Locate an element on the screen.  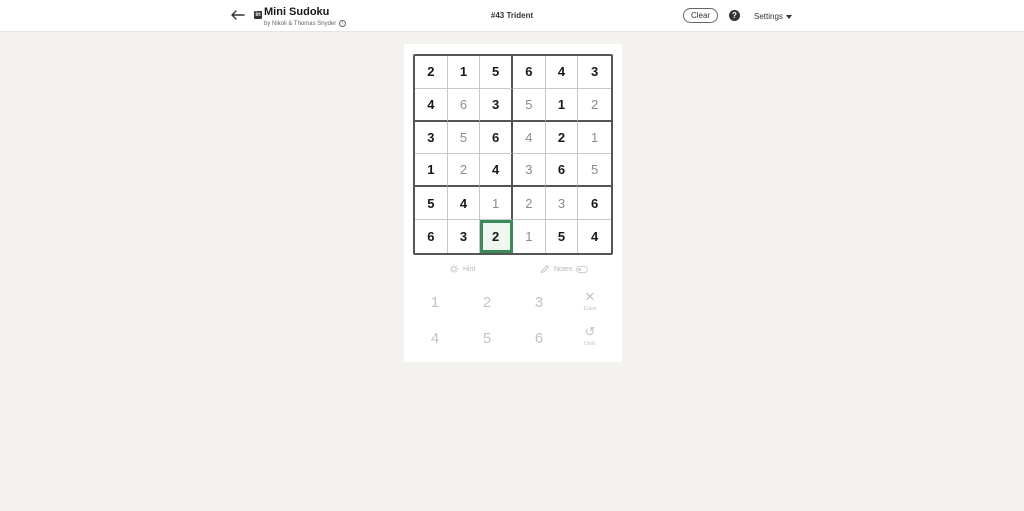
undo-button: ↺ Undo is located at coordinates (590, 336).